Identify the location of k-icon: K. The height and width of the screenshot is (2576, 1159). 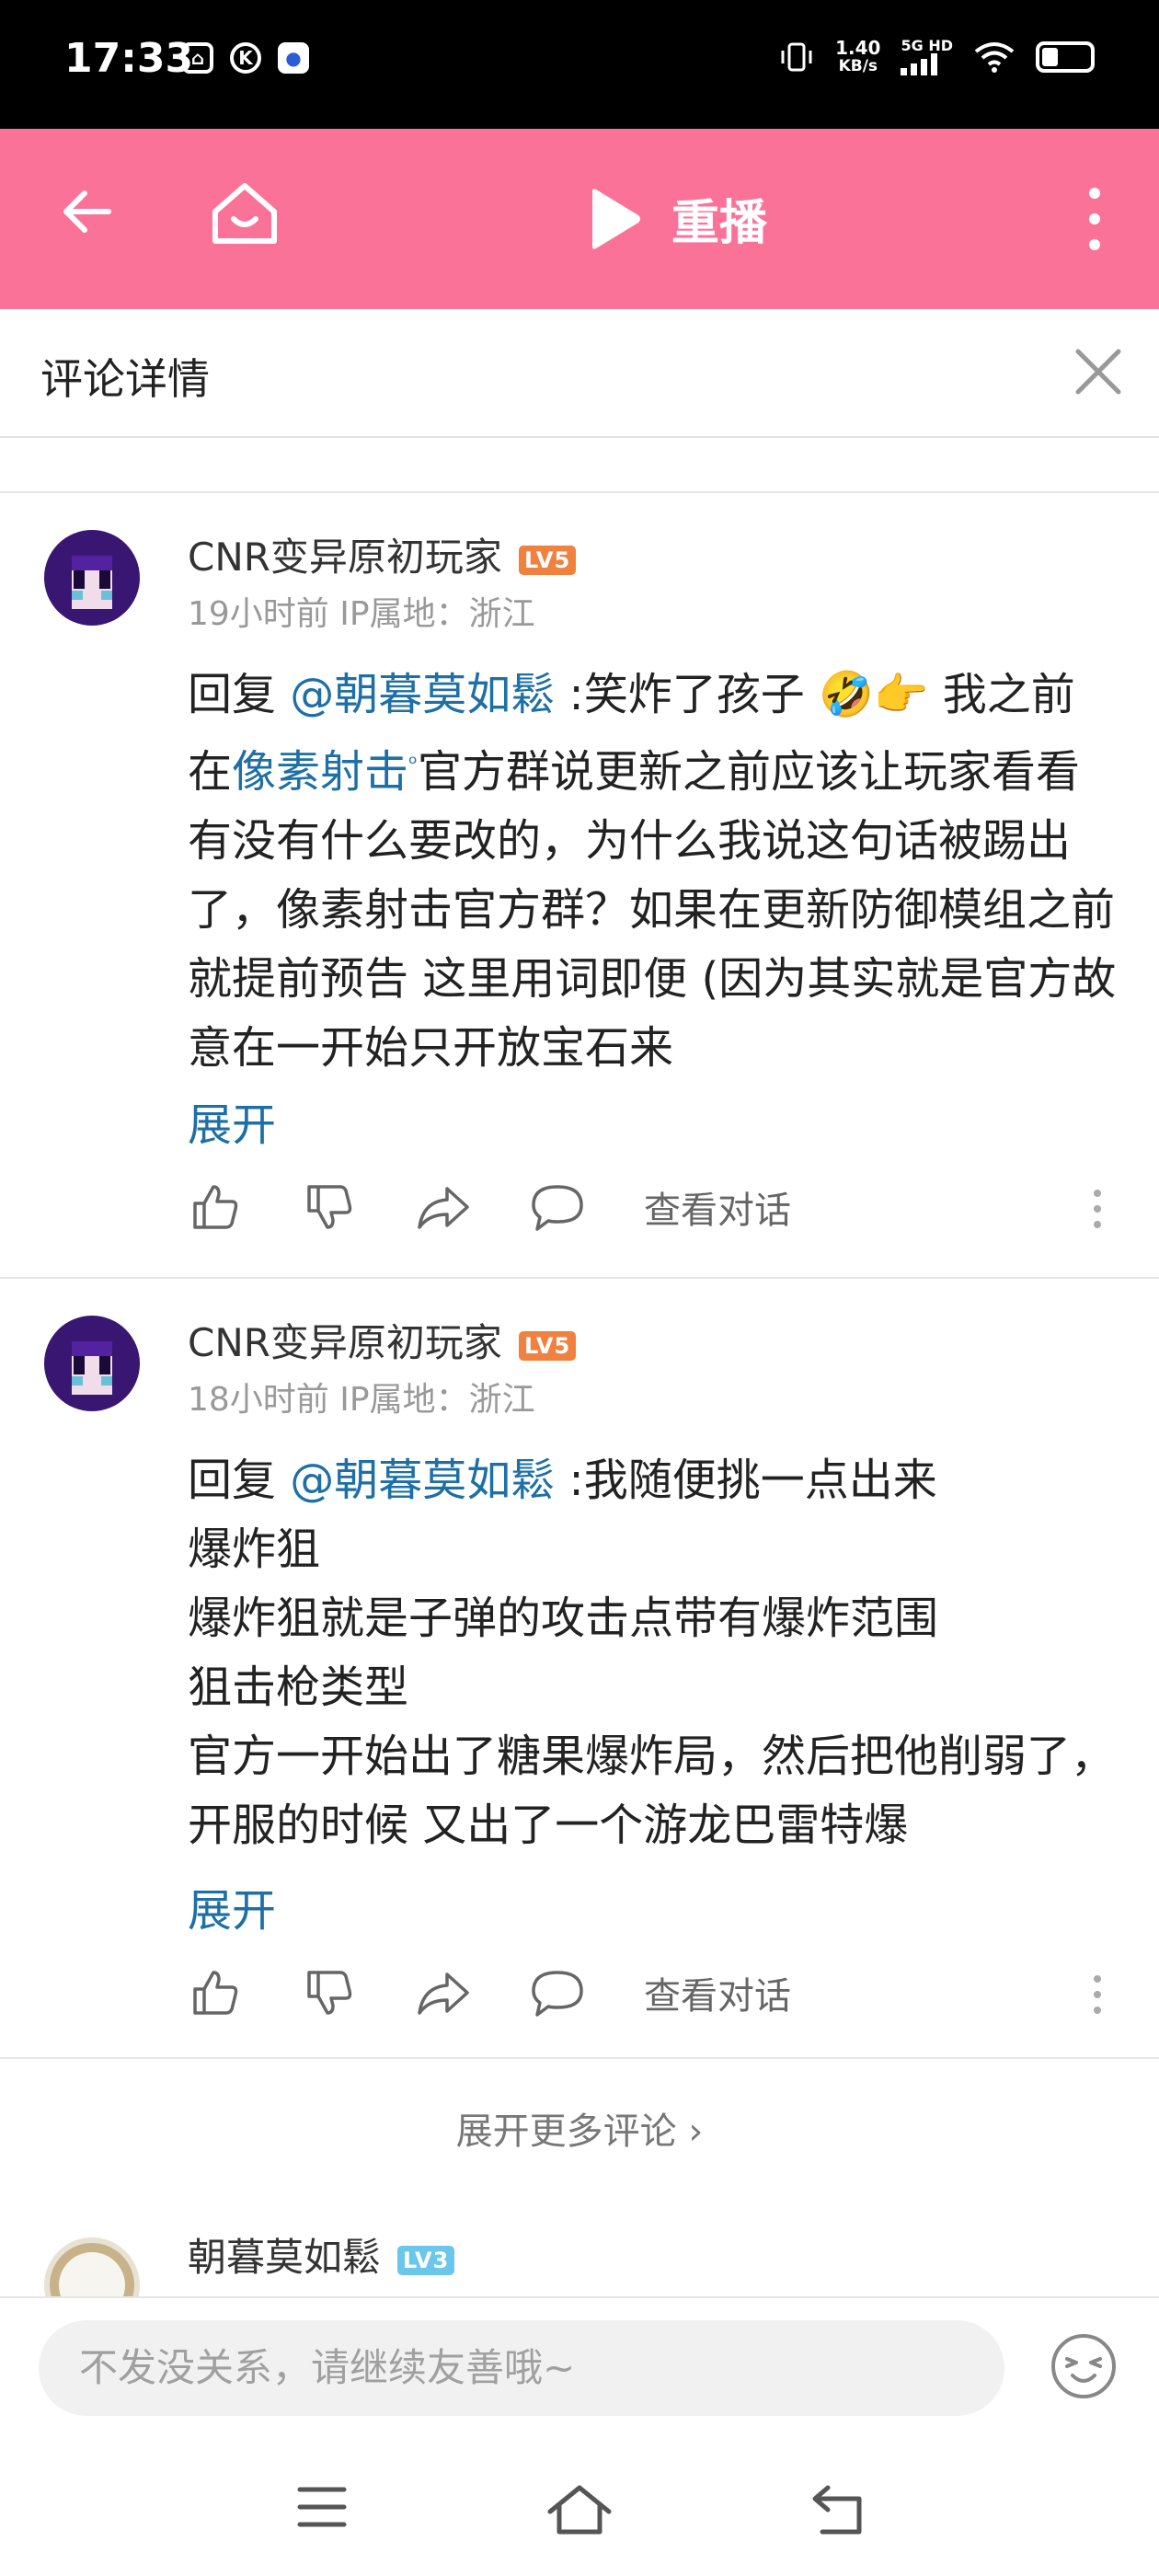
(245, 58).